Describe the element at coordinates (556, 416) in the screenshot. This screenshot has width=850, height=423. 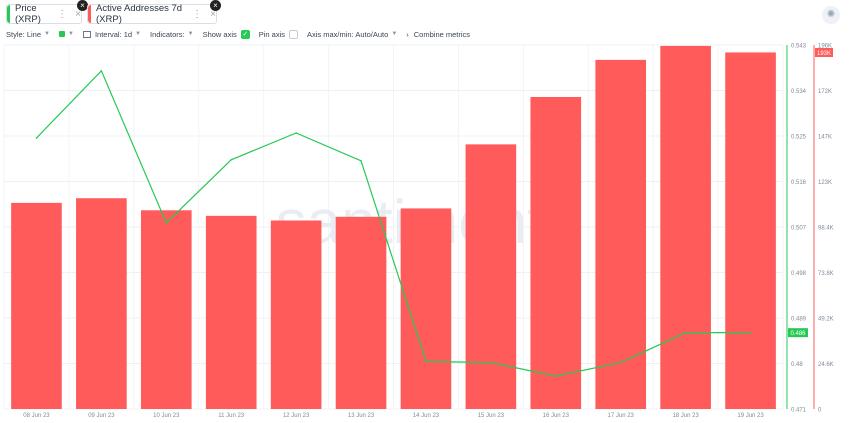
I see `x-axis-tick-label: 16 Jun 23` at that location.